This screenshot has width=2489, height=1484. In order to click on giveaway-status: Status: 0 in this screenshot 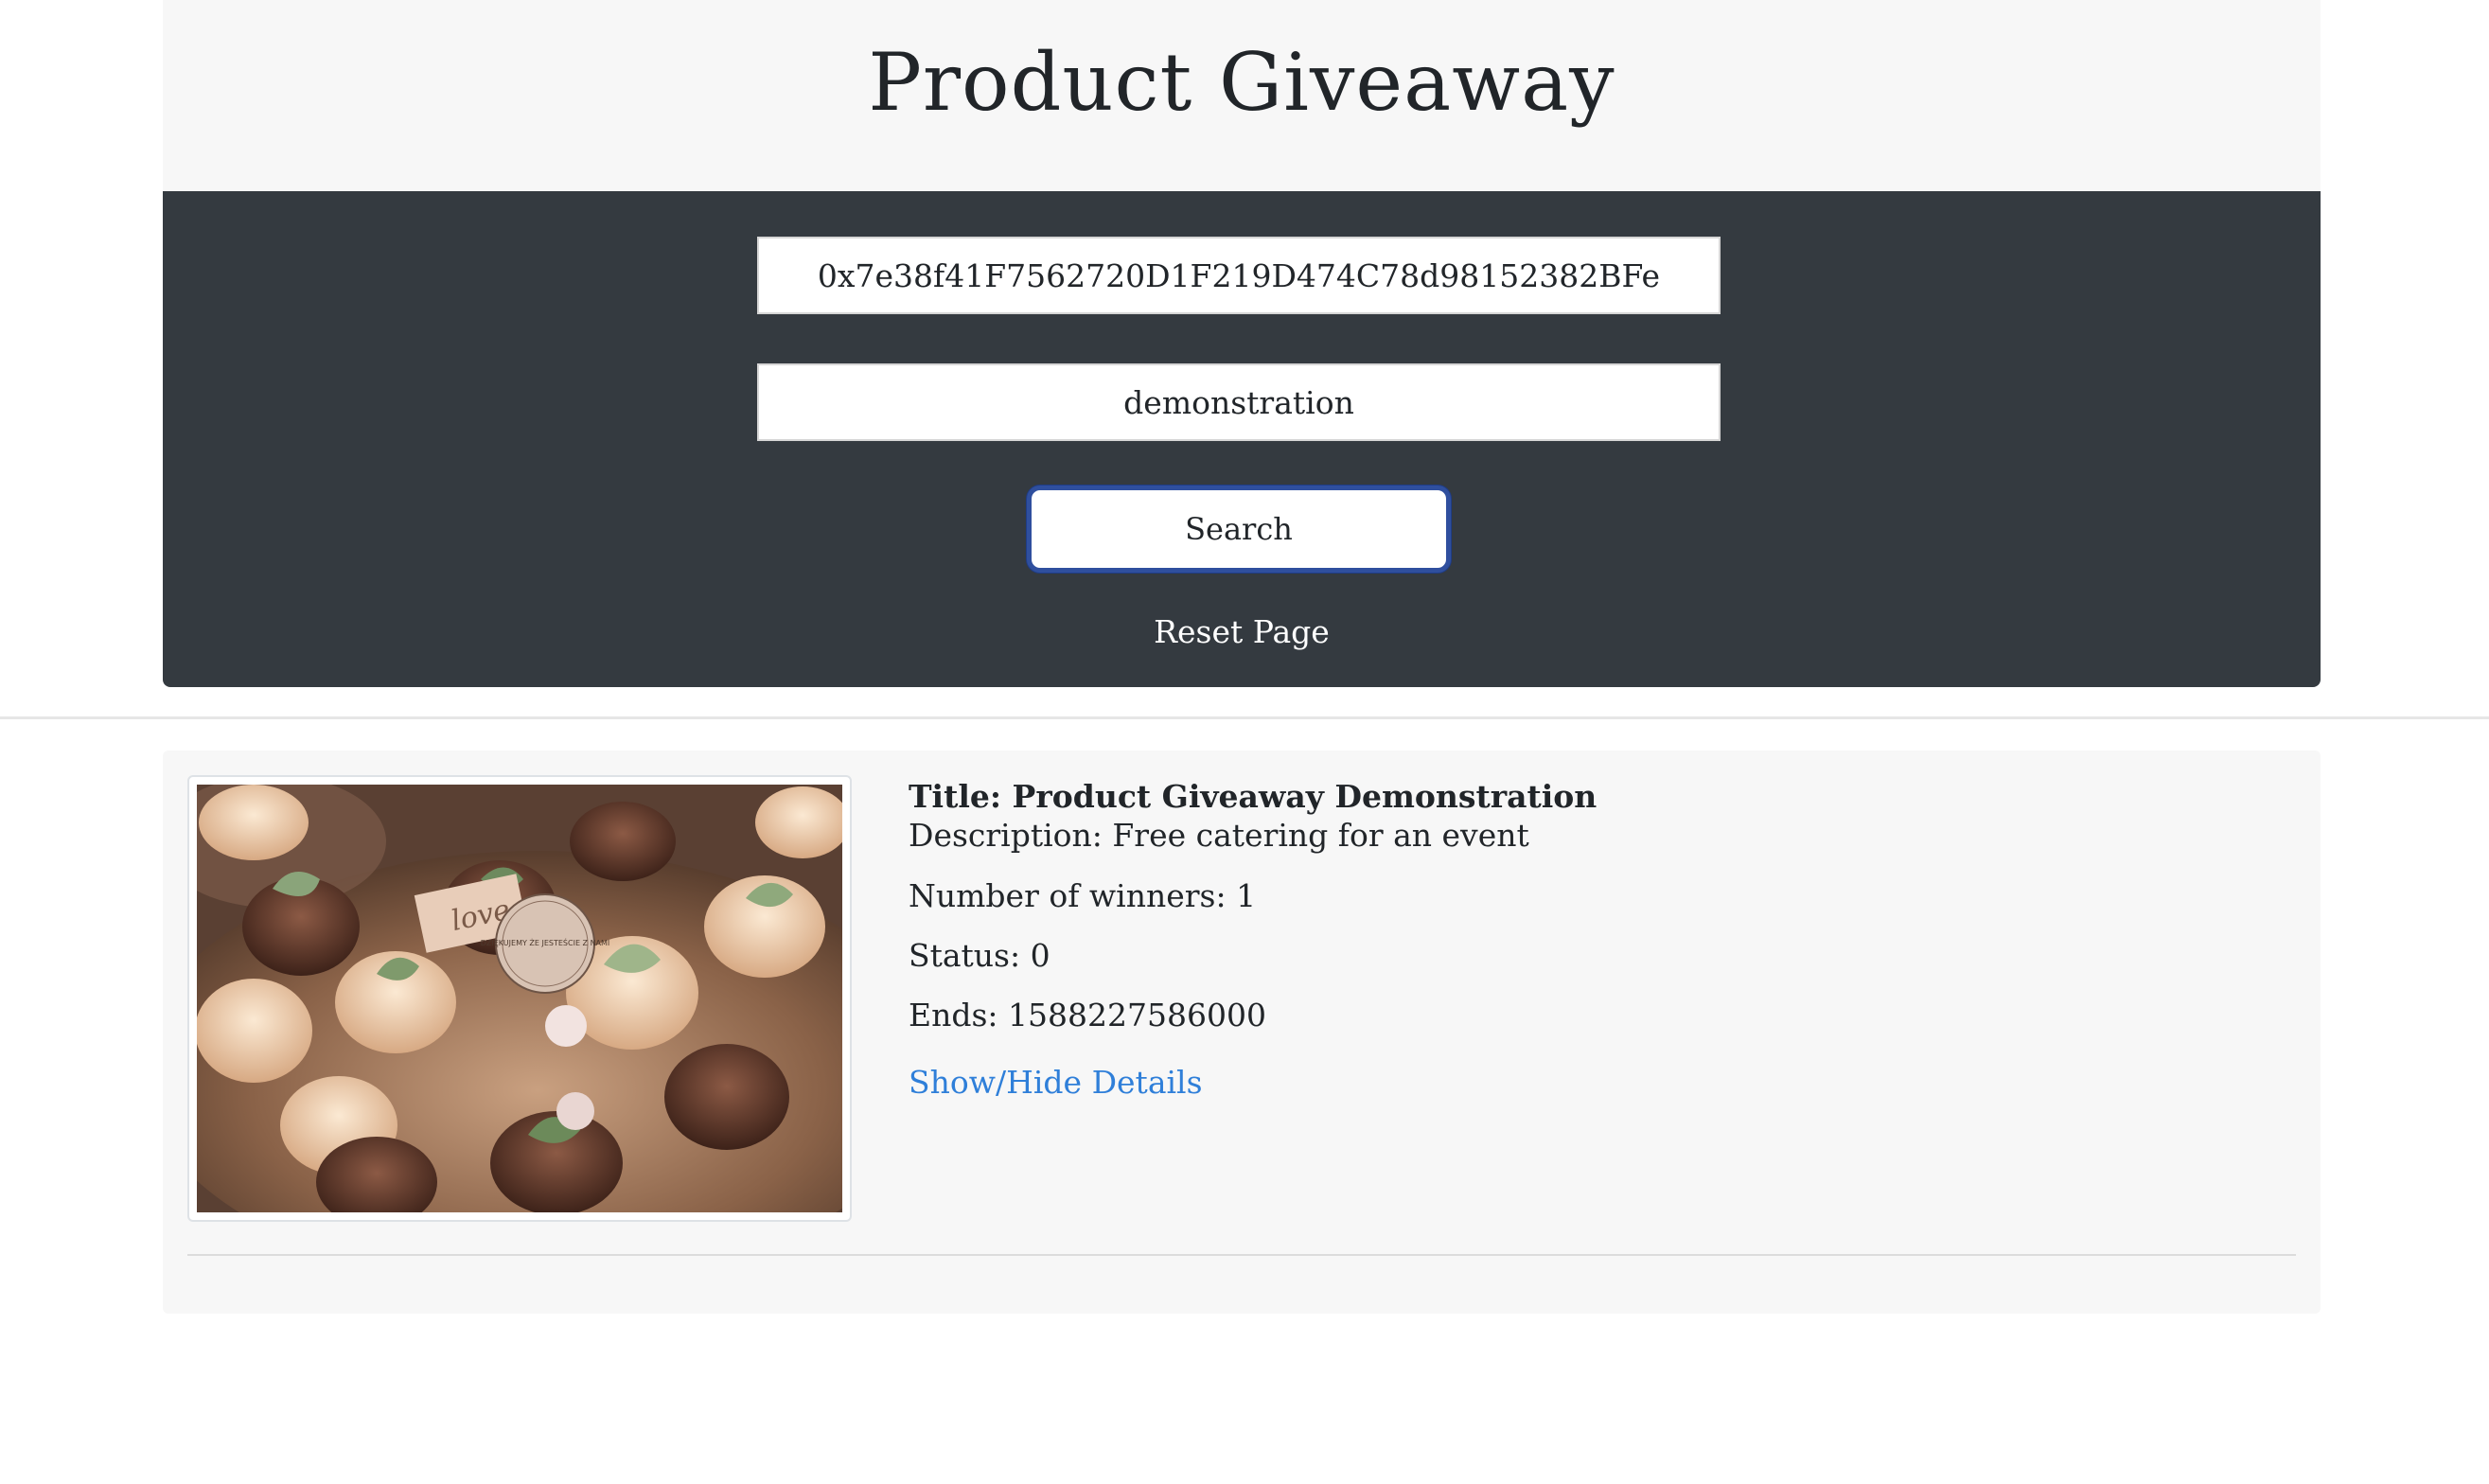, I will do `click(979, 955)`.